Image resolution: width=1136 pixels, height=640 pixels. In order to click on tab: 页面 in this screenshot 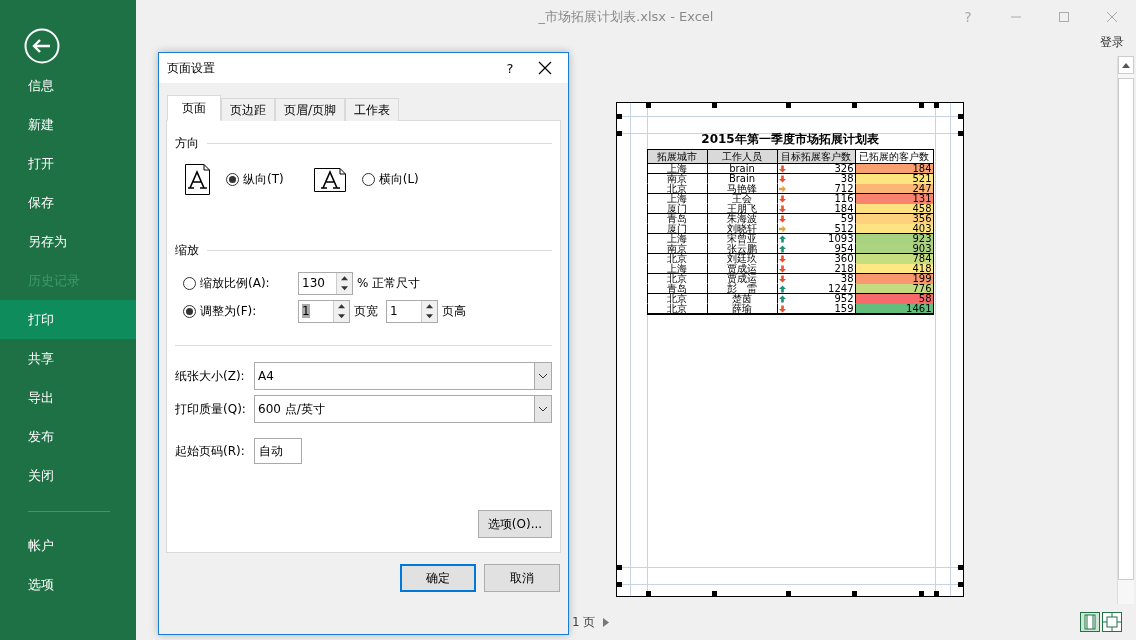, I will do `click(194, 108)`.